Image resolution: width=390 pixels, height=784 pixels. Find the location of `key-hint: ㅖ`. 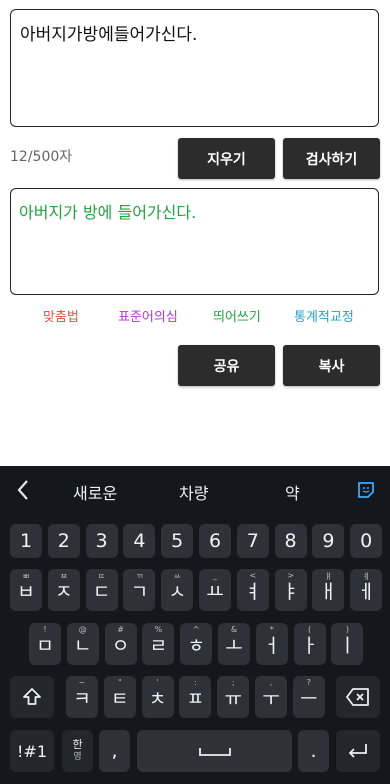

key-hint: ㅖ is located at coordinates (366, 576).